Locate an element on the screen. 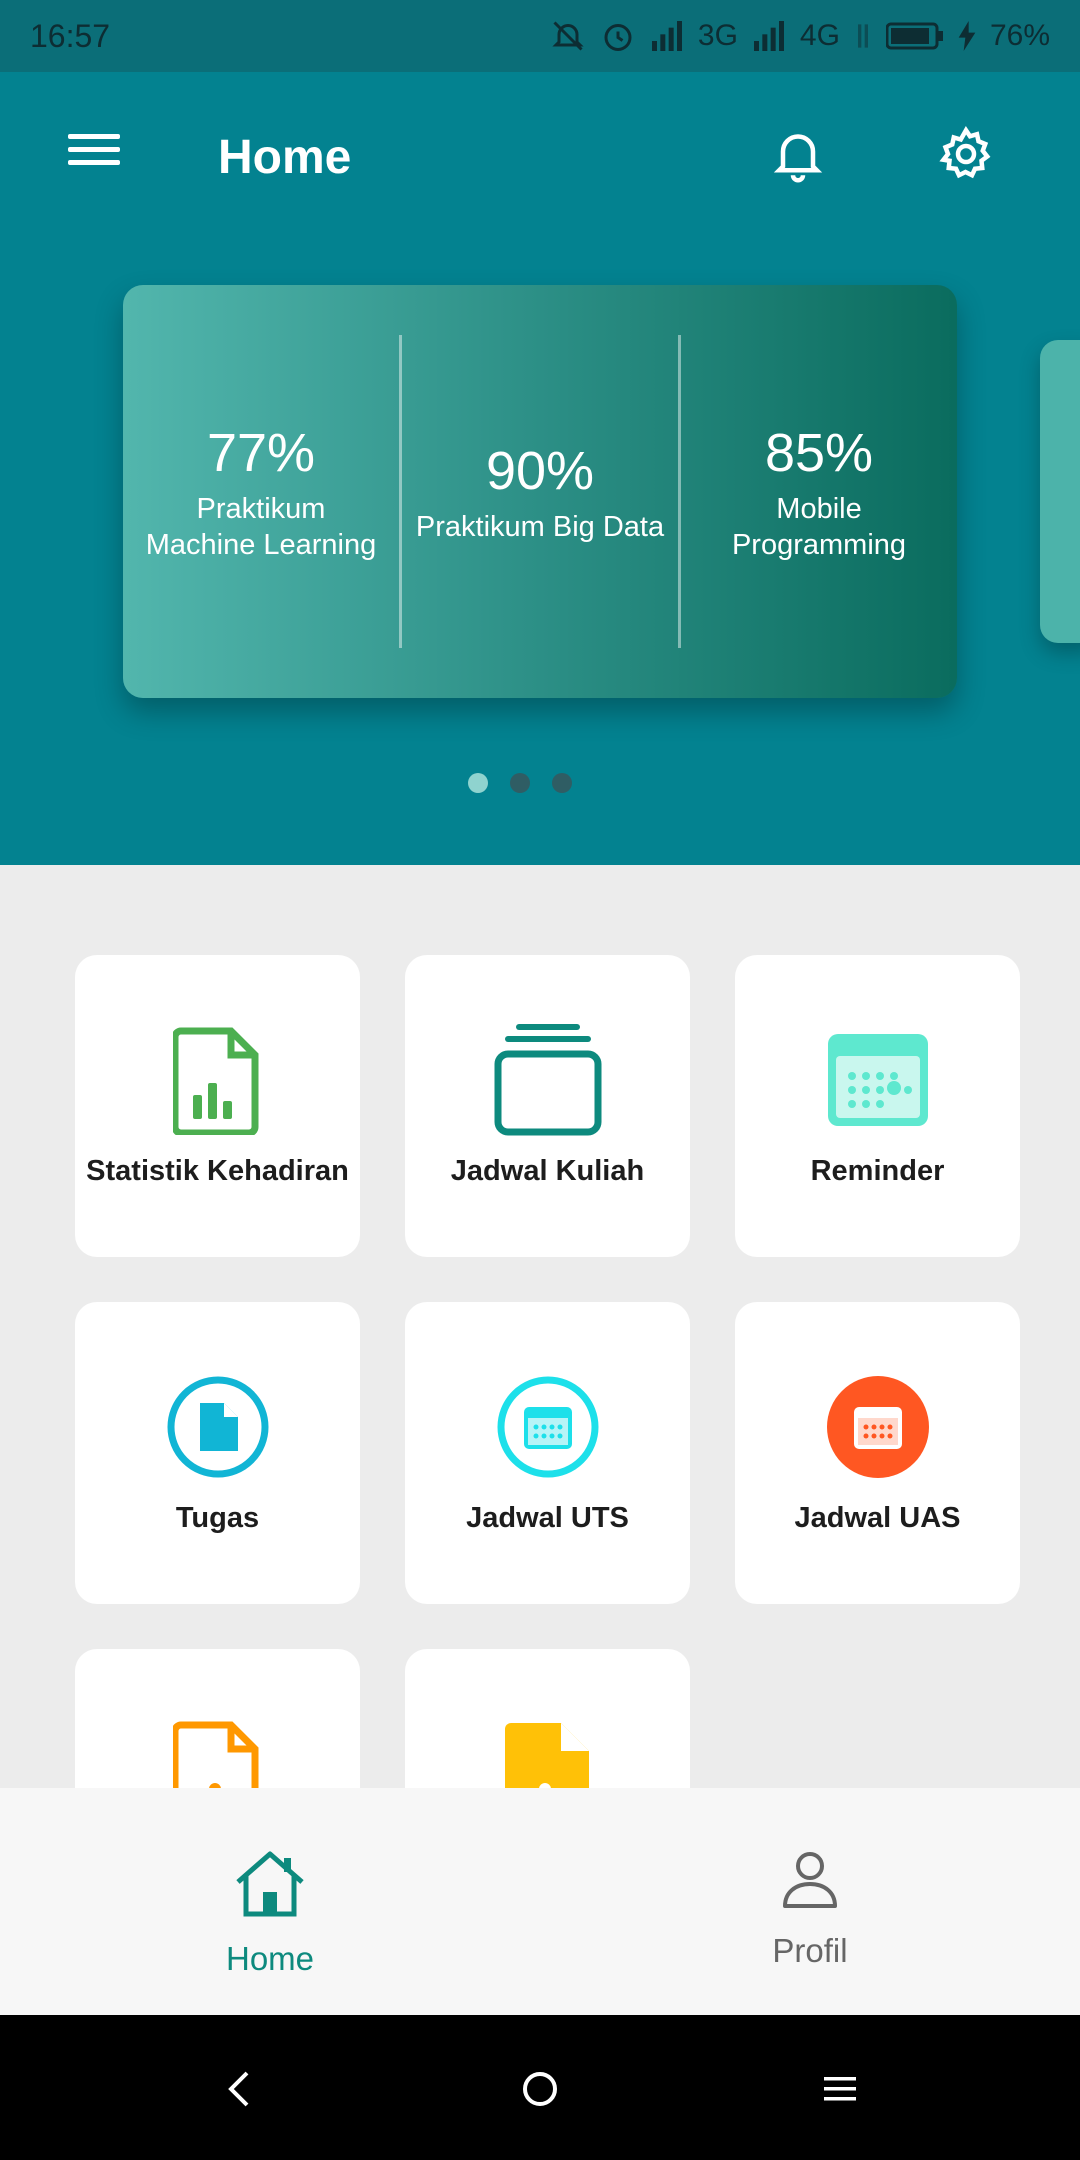 The image size is (1080, 2160). status-time: 16:57 is located at coordinates (70, 35).